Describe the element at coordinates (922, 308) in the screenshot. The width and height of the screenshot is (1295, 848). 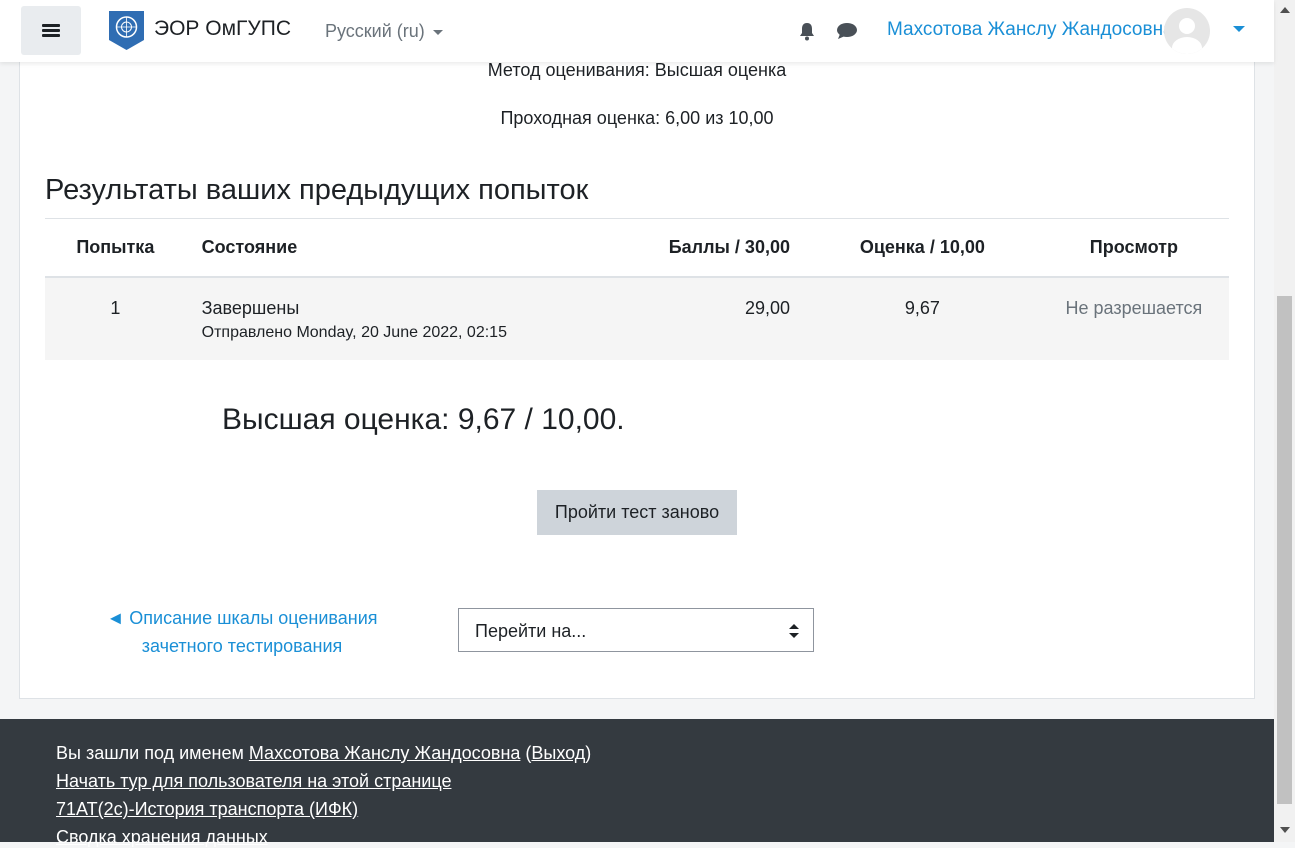
I see `attempt-grade: 9,67` at that location.